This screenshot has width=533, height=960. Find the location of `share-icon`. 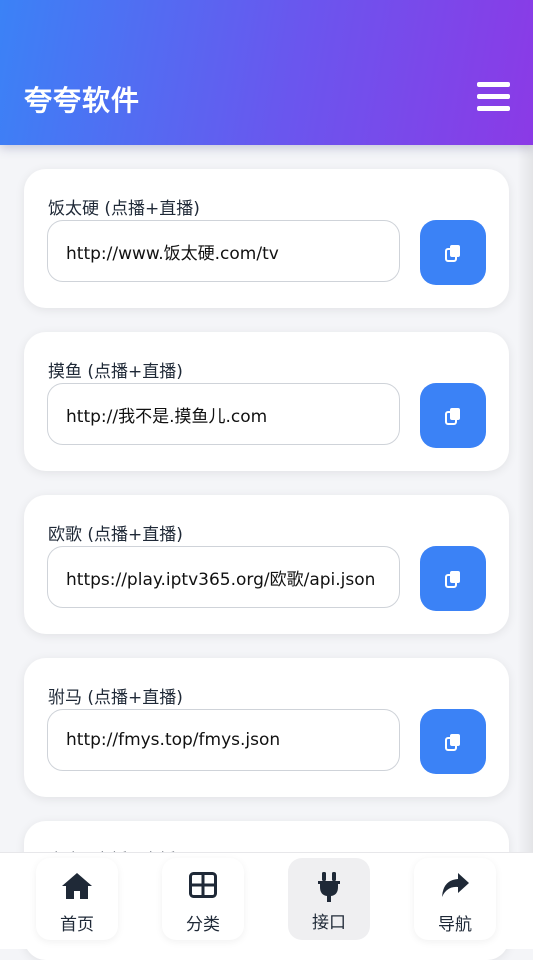

share-icon is located at coordinates (455, 885).